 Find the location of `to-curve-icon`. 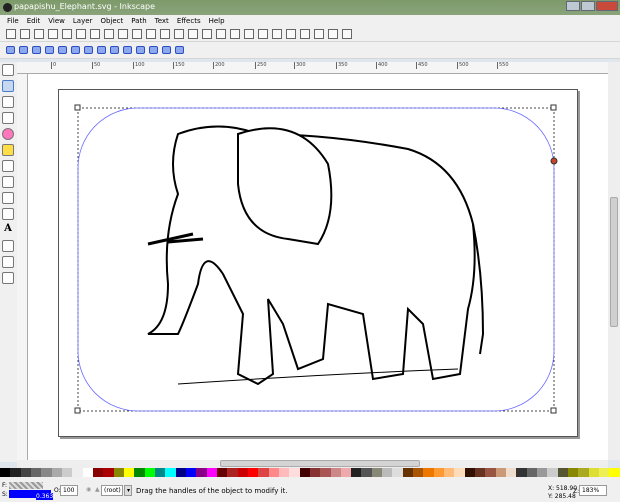

to-curve-icon is located at coordinates (140, 50).